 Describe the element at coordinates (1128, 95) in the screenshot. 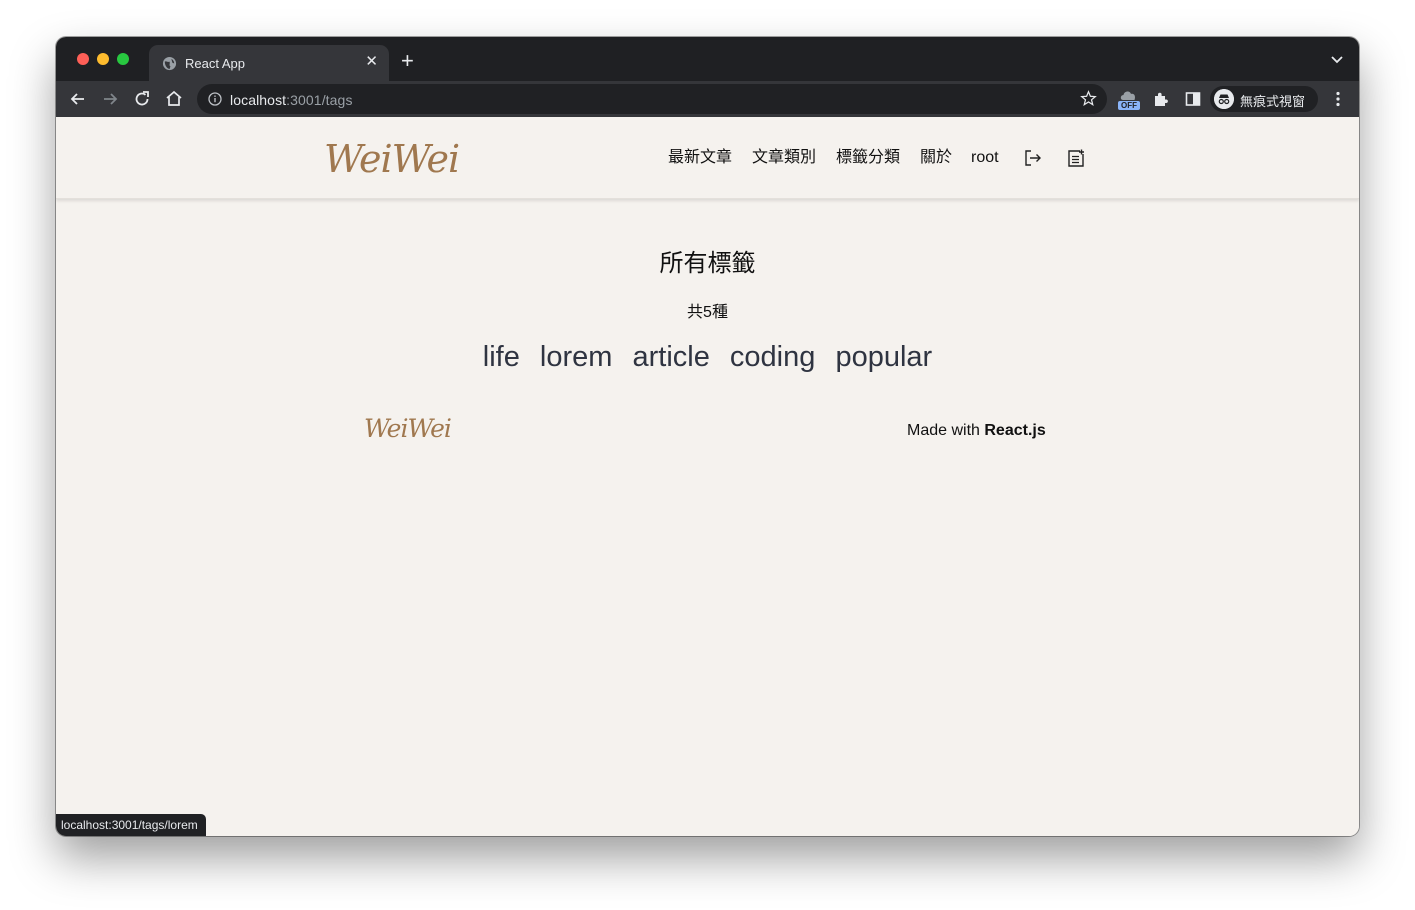

I see `extension-cloud-icon` at that location.